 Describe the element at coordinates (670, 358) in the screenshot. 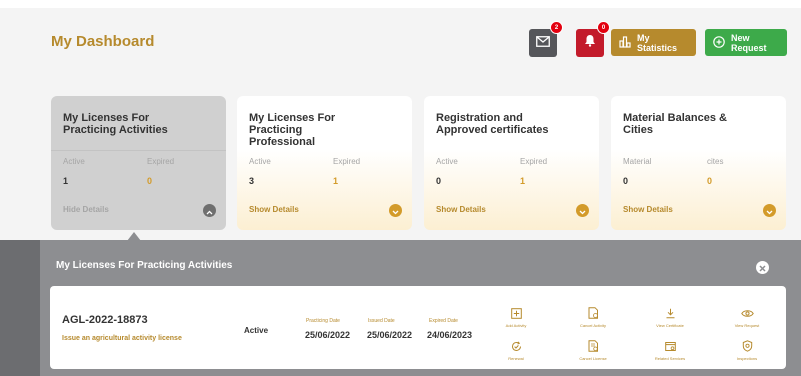

I see `related-services-label: Related Services` at that location.